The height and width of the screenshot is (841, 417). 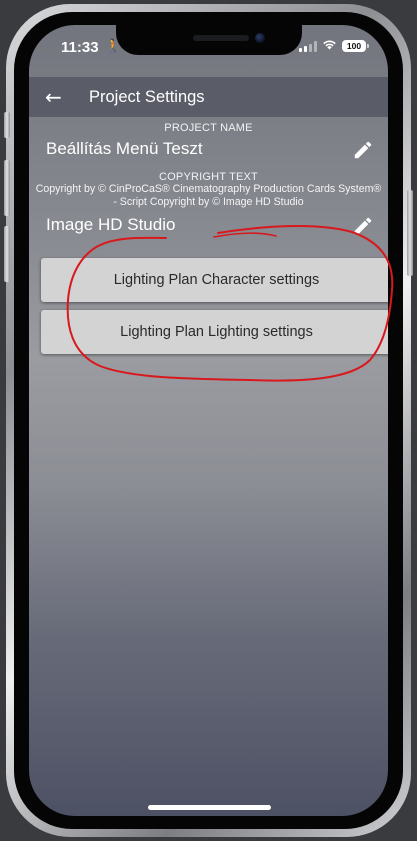 What do you see at coordinates (147, 96) in the screenshot?
I see `page-title: Project Settings` at bounding box center [147, 96].